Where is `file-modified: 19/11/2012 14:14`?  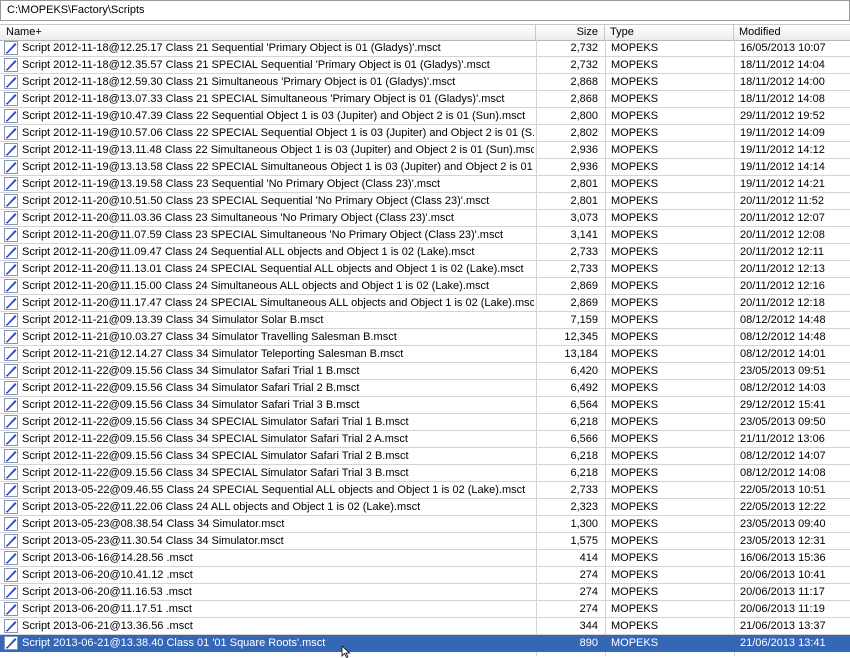 file-modified: 19/11/2012 14:14 is located at coordinates (782, 167).